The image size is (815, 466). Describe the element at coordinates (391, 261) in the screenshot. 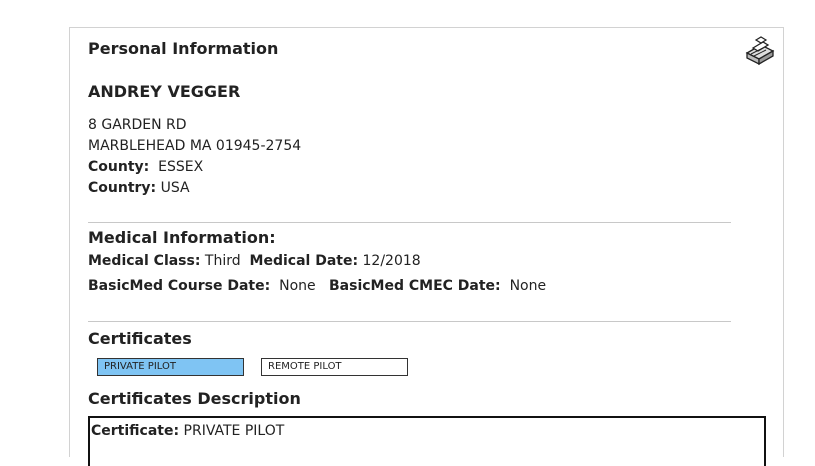

I see `medical-date-value: 12/2018` at that location.